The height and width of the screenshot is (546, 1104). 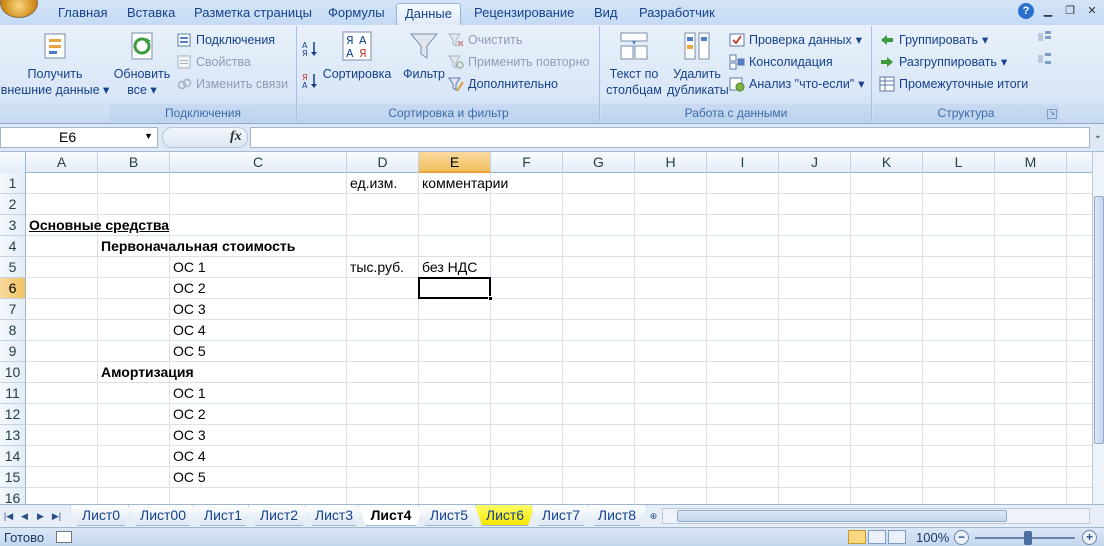 I want to click on row-header-2: 2, so click(x=13, y=204).